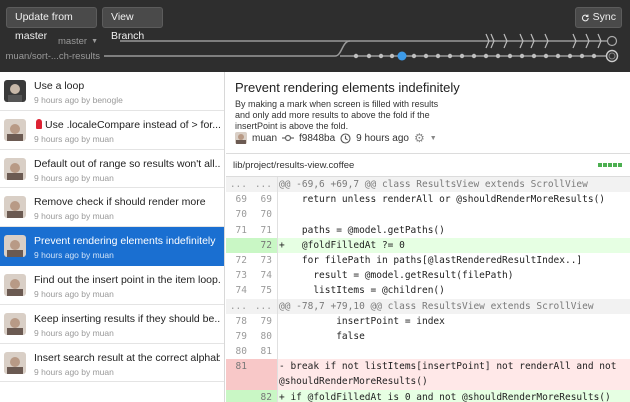  What do you see at coordinates (610, 165) in the screenshot?
I see `diffstat-indicator` at bounding box center [610, 165].